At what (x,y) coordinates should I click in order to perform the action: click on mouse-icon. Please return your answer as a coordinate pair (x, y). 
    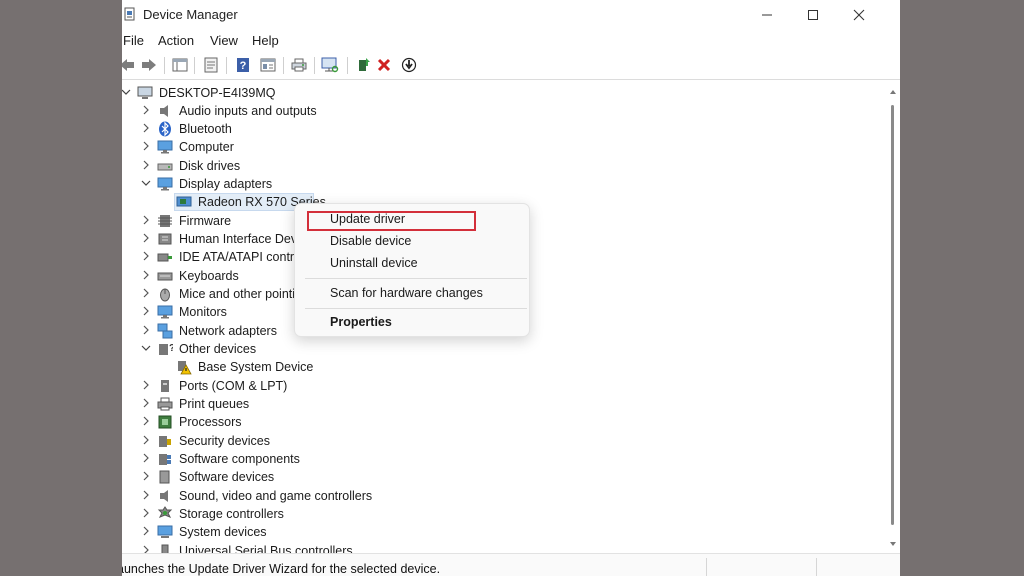
    Looking at the image, I should click on (165, 295).